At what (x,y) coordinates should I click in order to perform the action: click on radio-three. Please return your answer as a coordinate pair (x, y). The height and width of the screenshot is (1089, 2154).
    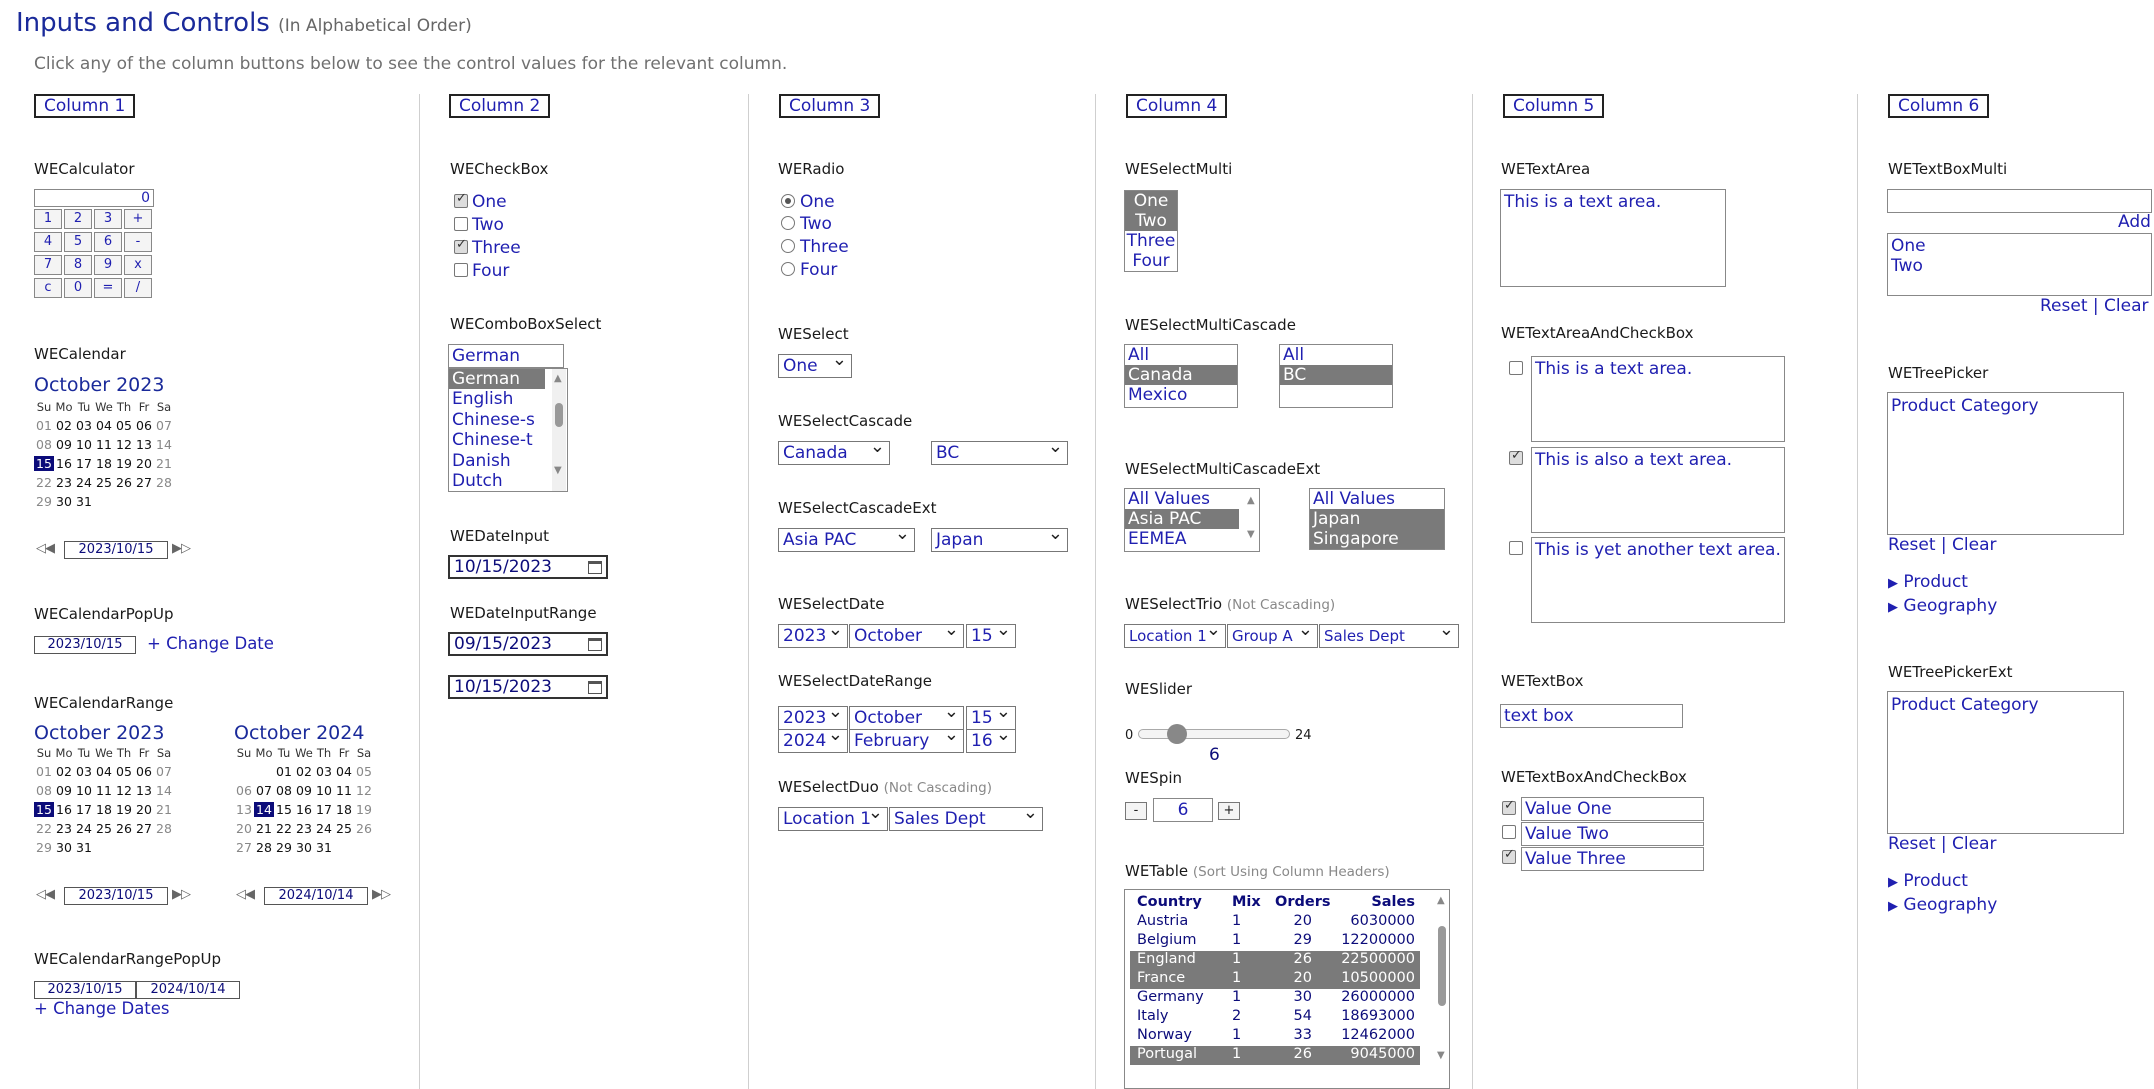
    Looking at the image, I should click on (788, 246).